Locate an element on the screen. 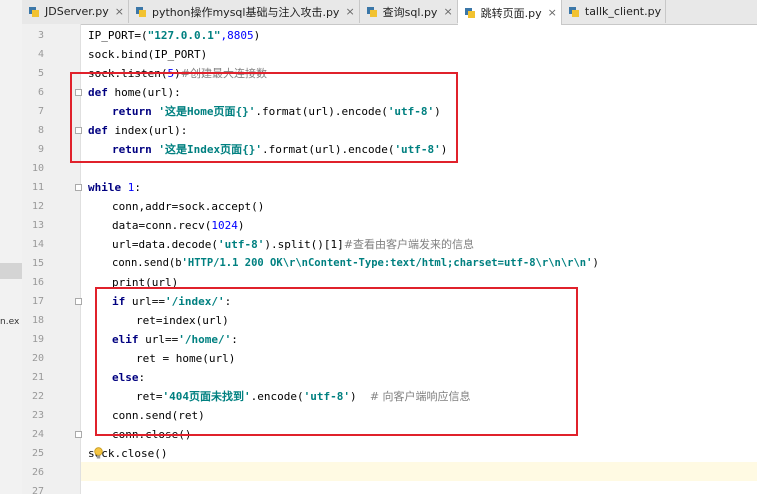  line-number: 10 is located at coordinates (37, 168).